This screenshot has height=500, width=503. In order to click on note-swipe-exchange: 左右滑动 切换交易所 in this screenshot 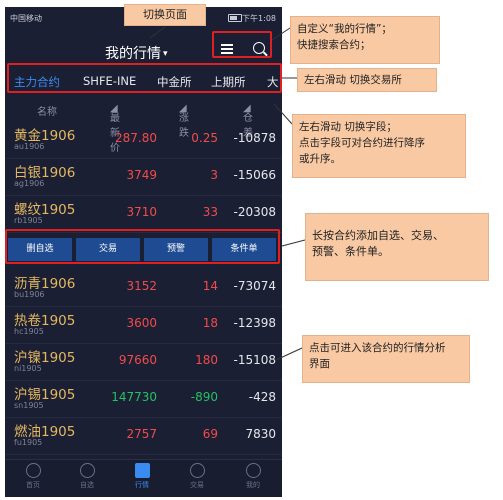, I will do `click(367, 80)`.